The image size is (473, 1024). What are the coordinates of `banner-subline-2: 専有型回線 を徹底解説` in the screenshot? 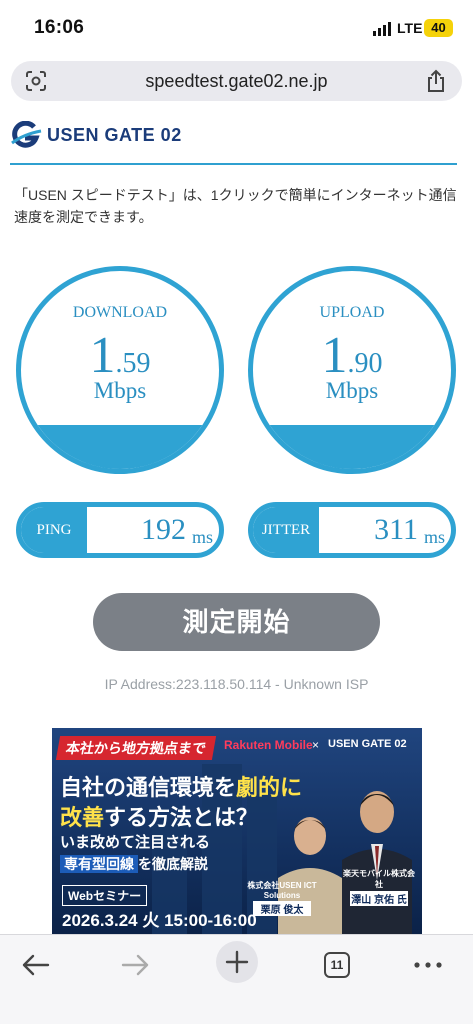 It's located at (134, 864).